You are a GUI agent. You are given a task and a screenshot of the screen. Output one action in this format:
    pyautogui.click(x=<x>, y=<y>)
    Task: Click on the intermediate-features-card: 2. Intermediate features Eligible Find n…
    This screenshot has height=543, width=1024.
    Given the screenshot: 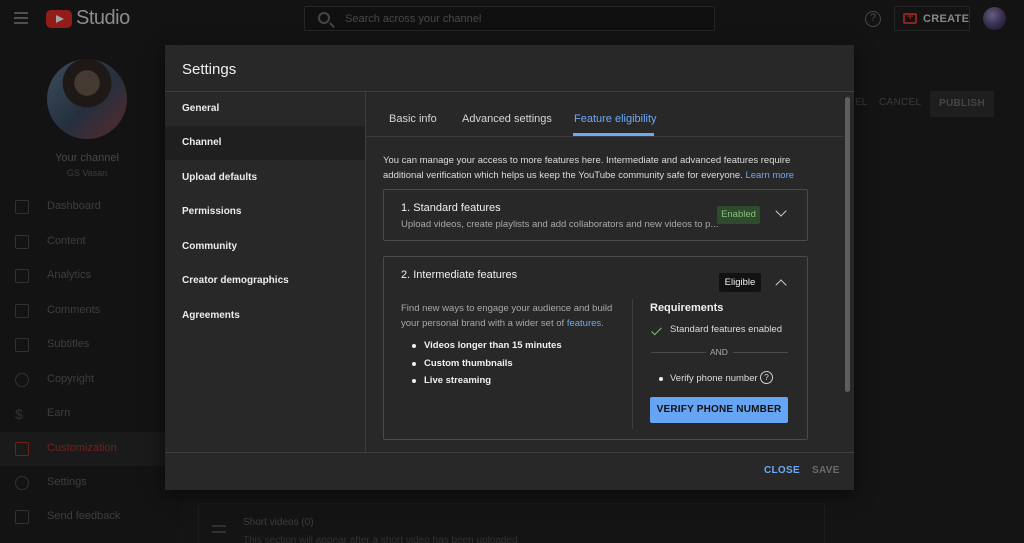 What is the action you would take?
    pyautogui.click(x=595, y=348)
    